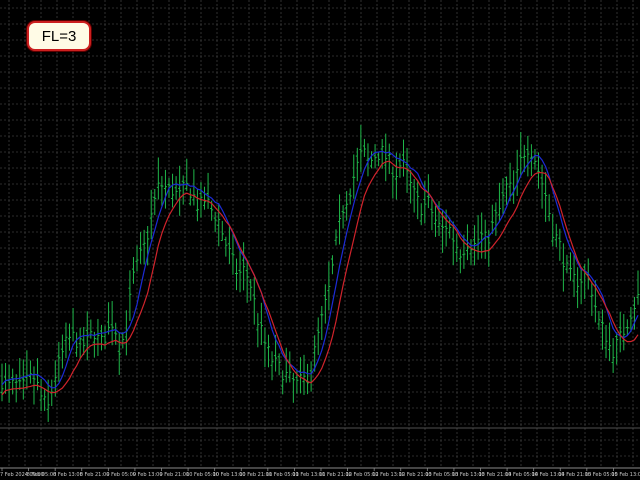 The image size is (640, 480). What do you see at coordinates (68, 475) in the screenshot?
I see `time-tick-label: 8 Feb 13:00` at bounding box center [68, 475].